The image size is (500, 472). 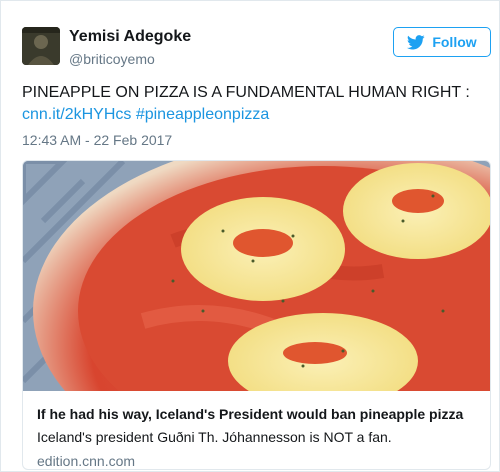 What do you see at coordinates (86, 461) in the screenshot?
I see `card-domain: edition.cnn.com` at bounding box center [86, 461].